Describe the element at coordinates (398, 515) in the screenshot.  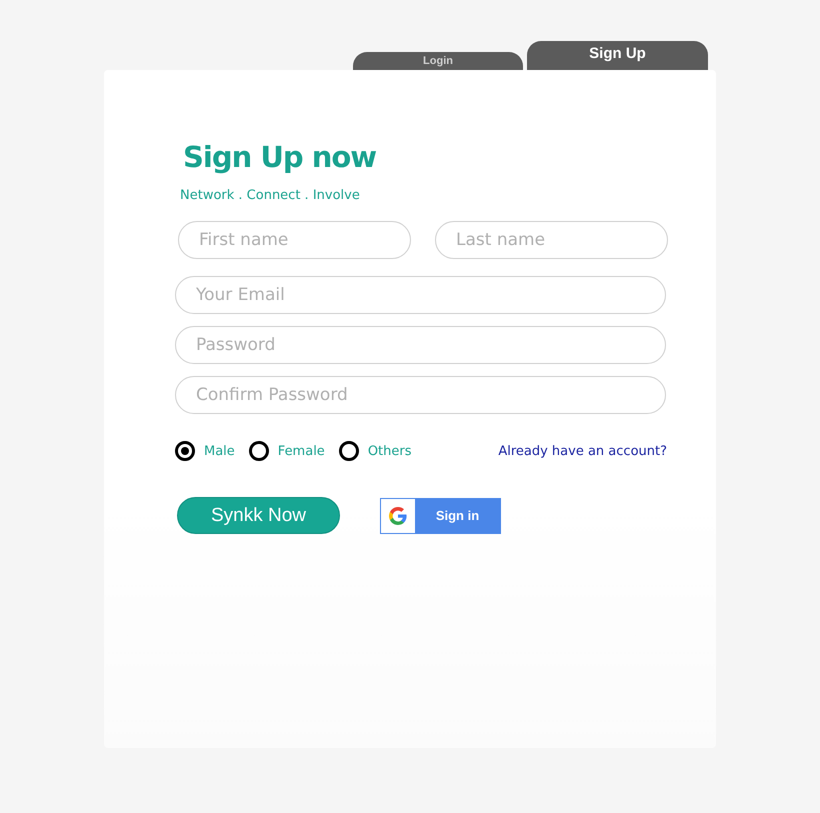
I see `google-g-icon` at that location.